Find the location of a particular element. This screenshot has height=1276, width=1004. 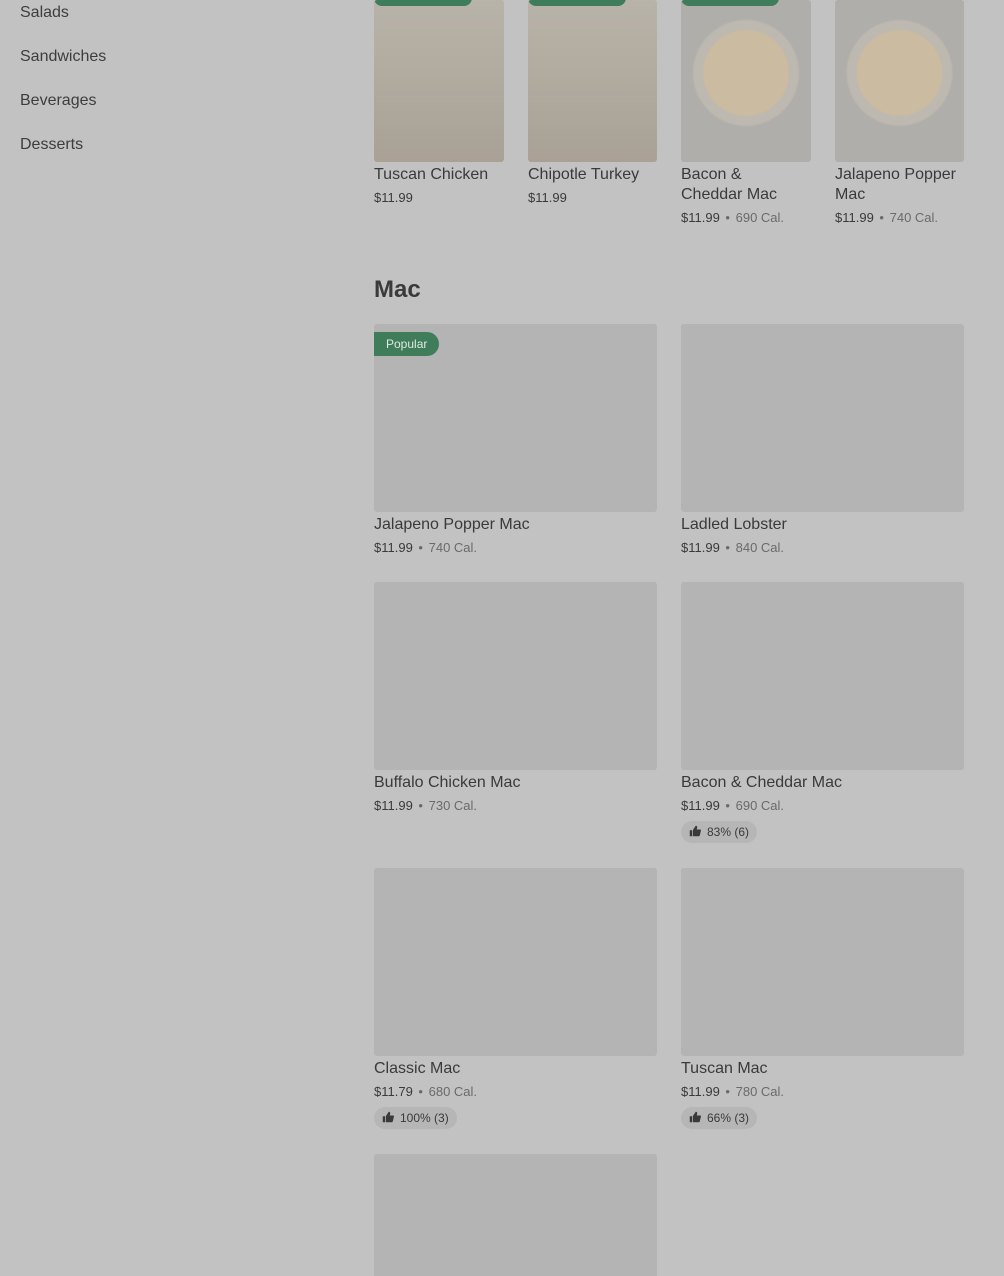

sidebar-item-desserts: Desserts is located at coordinates (51, 145).